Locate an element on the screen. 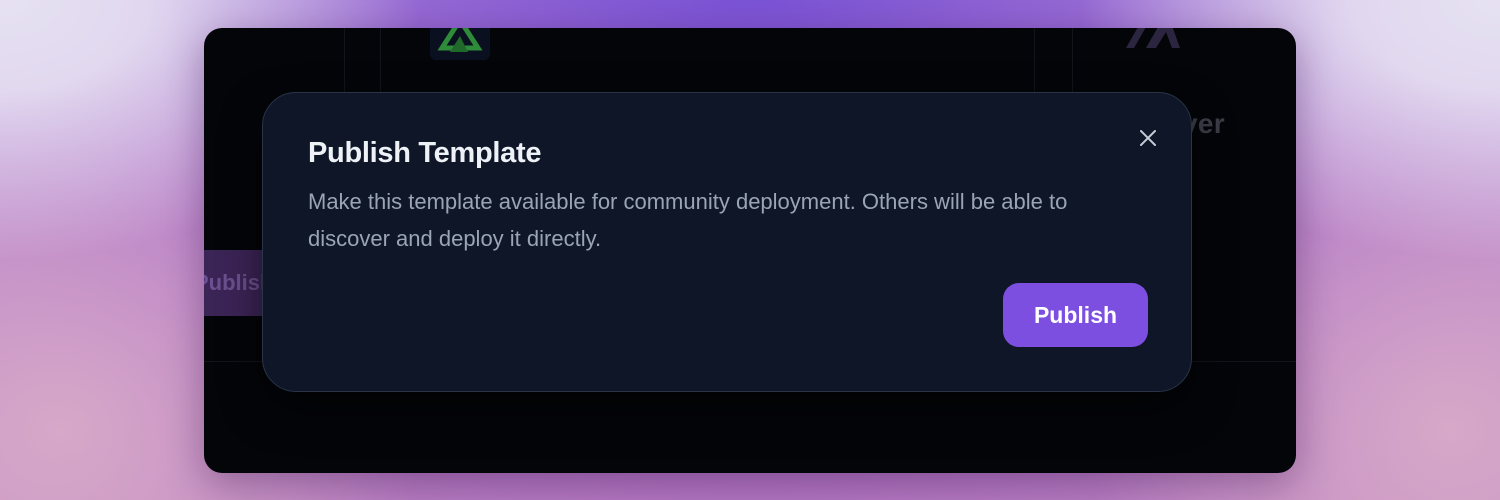 The height and width of the screenshot is (500, 1500). close-icon is located at coordinates (1148, 138).